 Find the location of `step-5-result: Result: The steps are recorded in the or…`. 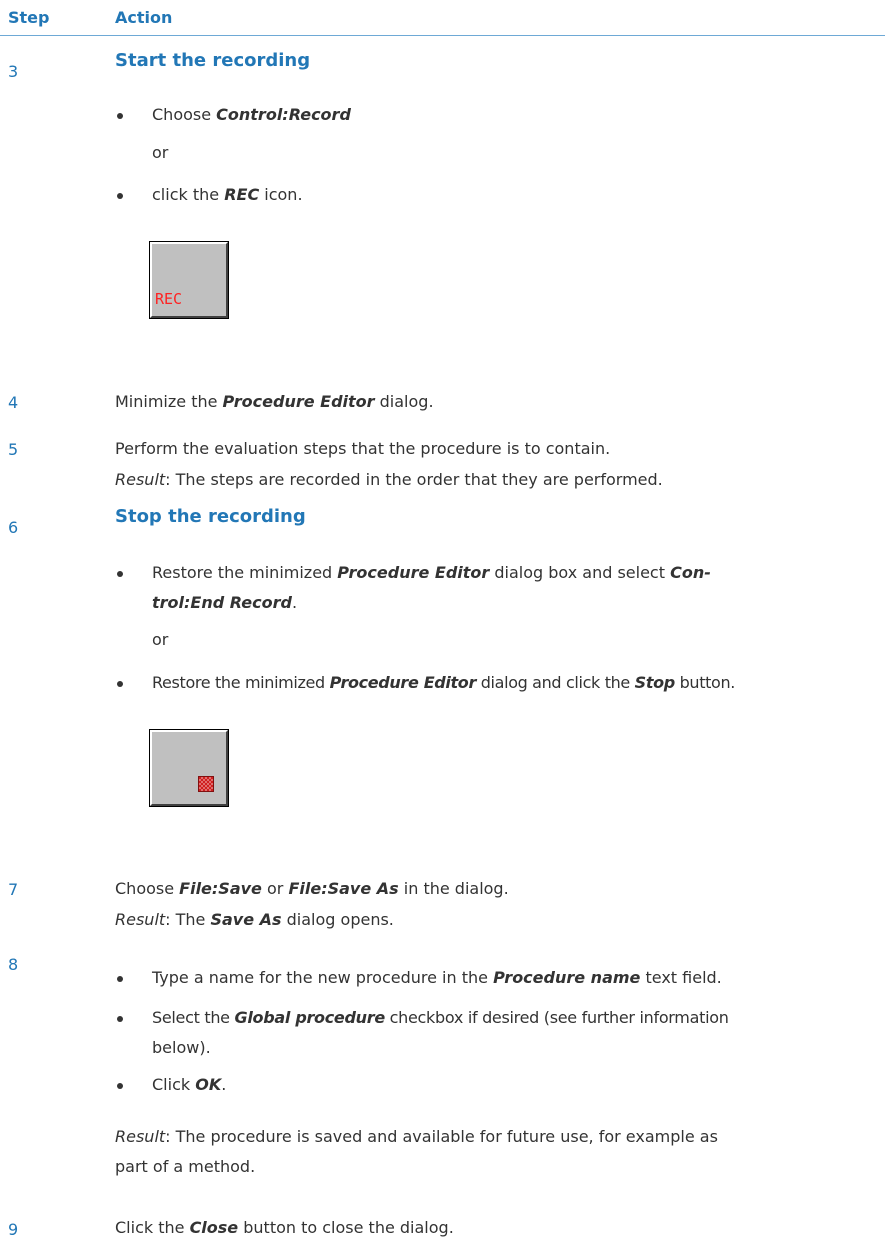

step-5-result: Result: The steps are recorded in the or… is located at coordinates (389, 479).